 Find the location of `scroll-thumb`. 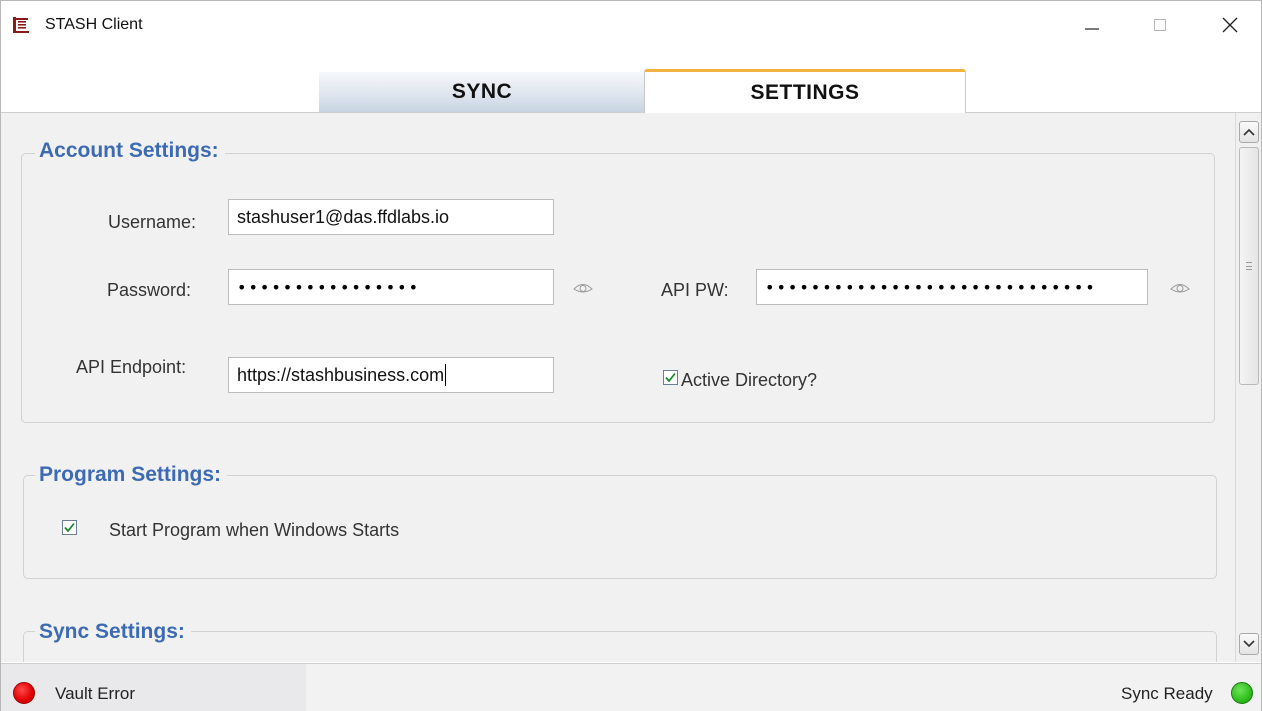

scroll-thumb is located at coordinates (1249, 266).